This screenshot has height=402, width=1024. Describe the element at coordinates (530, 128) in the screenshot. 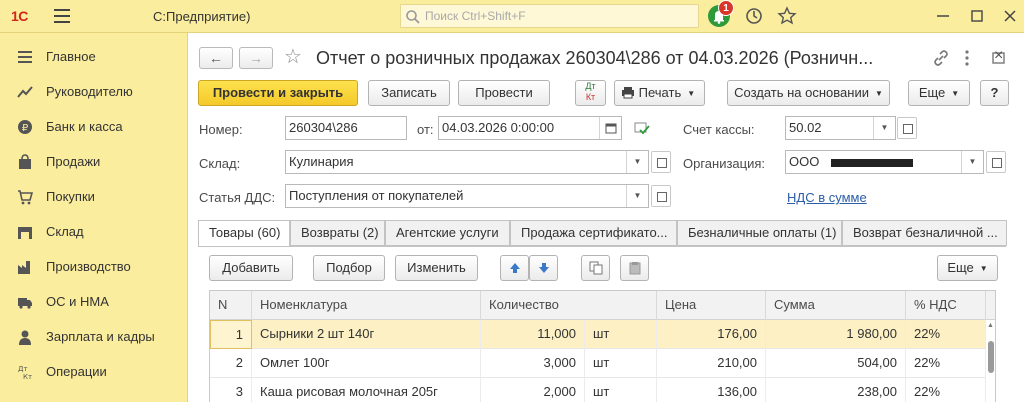

I see `date-field: 04.03.2026 0:00:00` at that location.